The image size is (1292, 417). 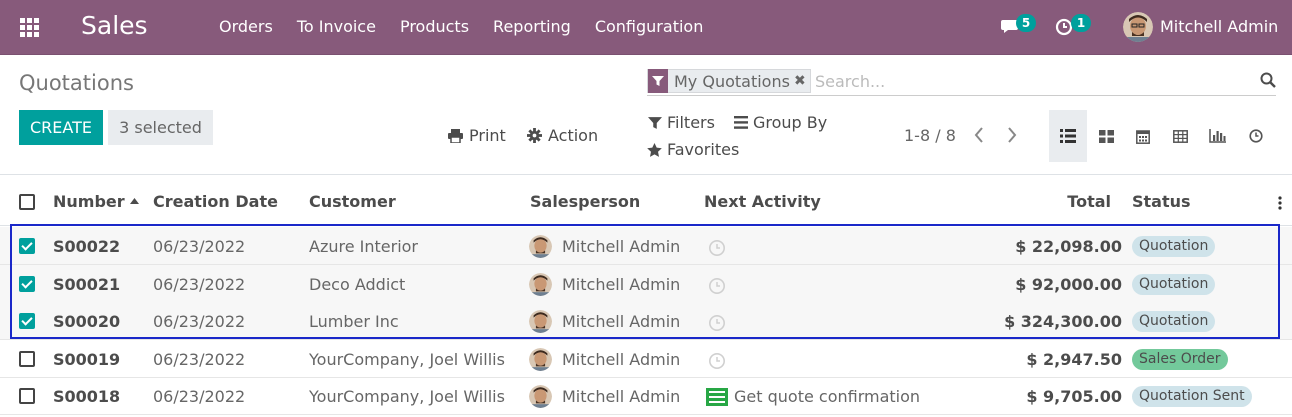 What do you see at coordinates (802, 81) in the screenshot?
I see `facet-close-icon: ✖` at bounding box center [802, 81].